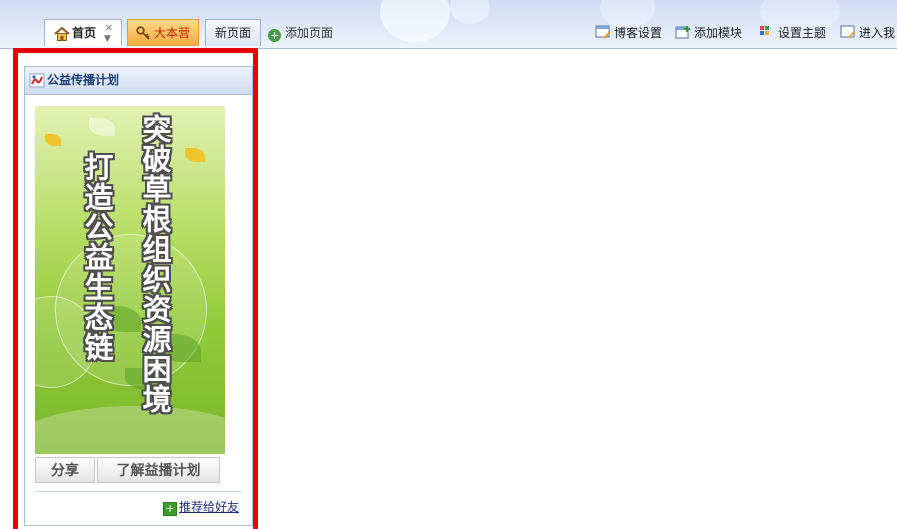  I want to click on module-logo-icon, so click(37, 80).